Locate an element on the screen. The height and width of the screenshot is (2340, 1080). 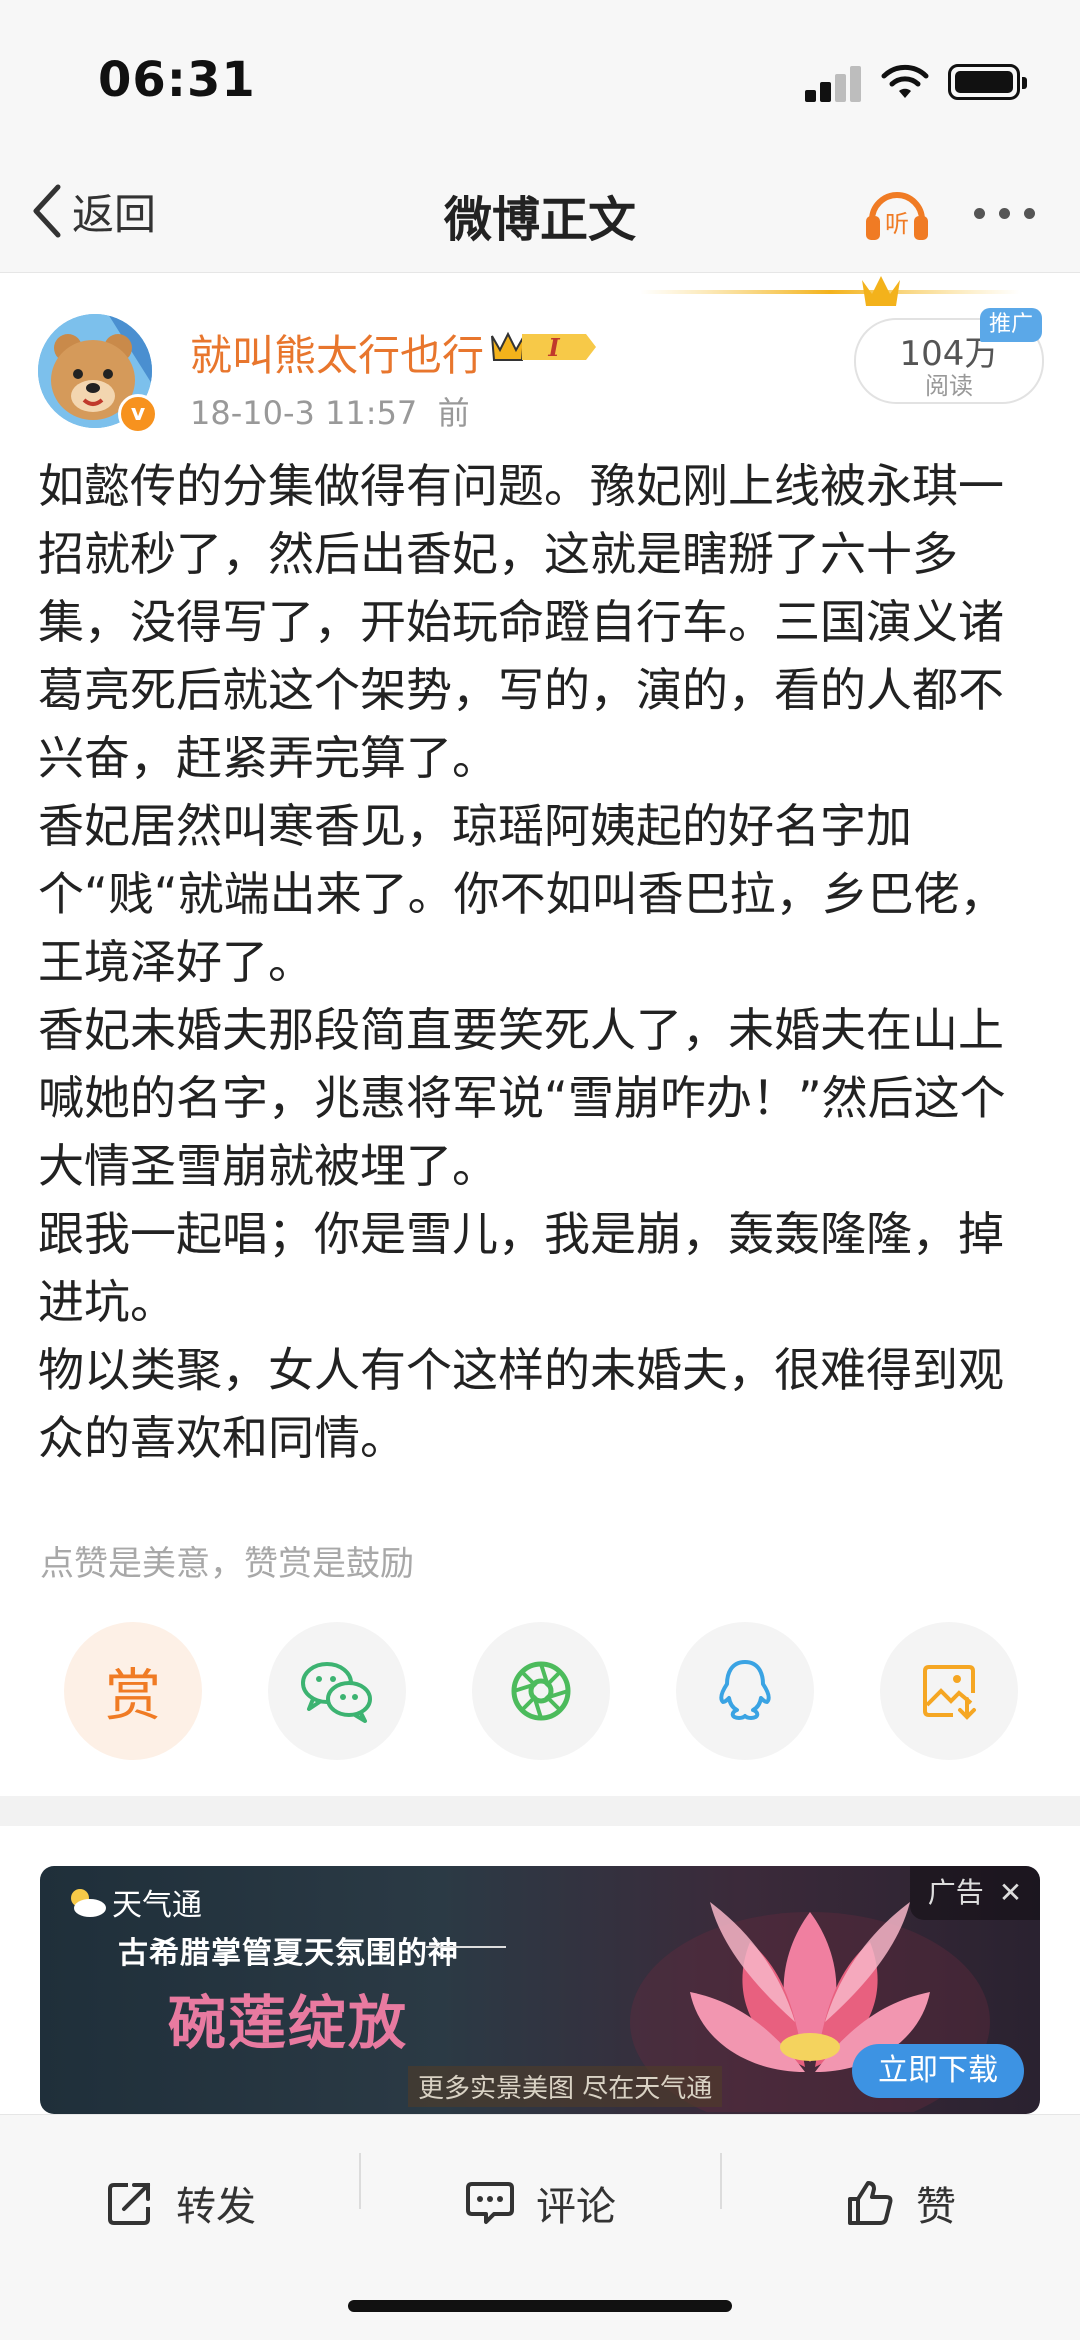
reward-button: 赏 is located at coordinates (133, 1691).